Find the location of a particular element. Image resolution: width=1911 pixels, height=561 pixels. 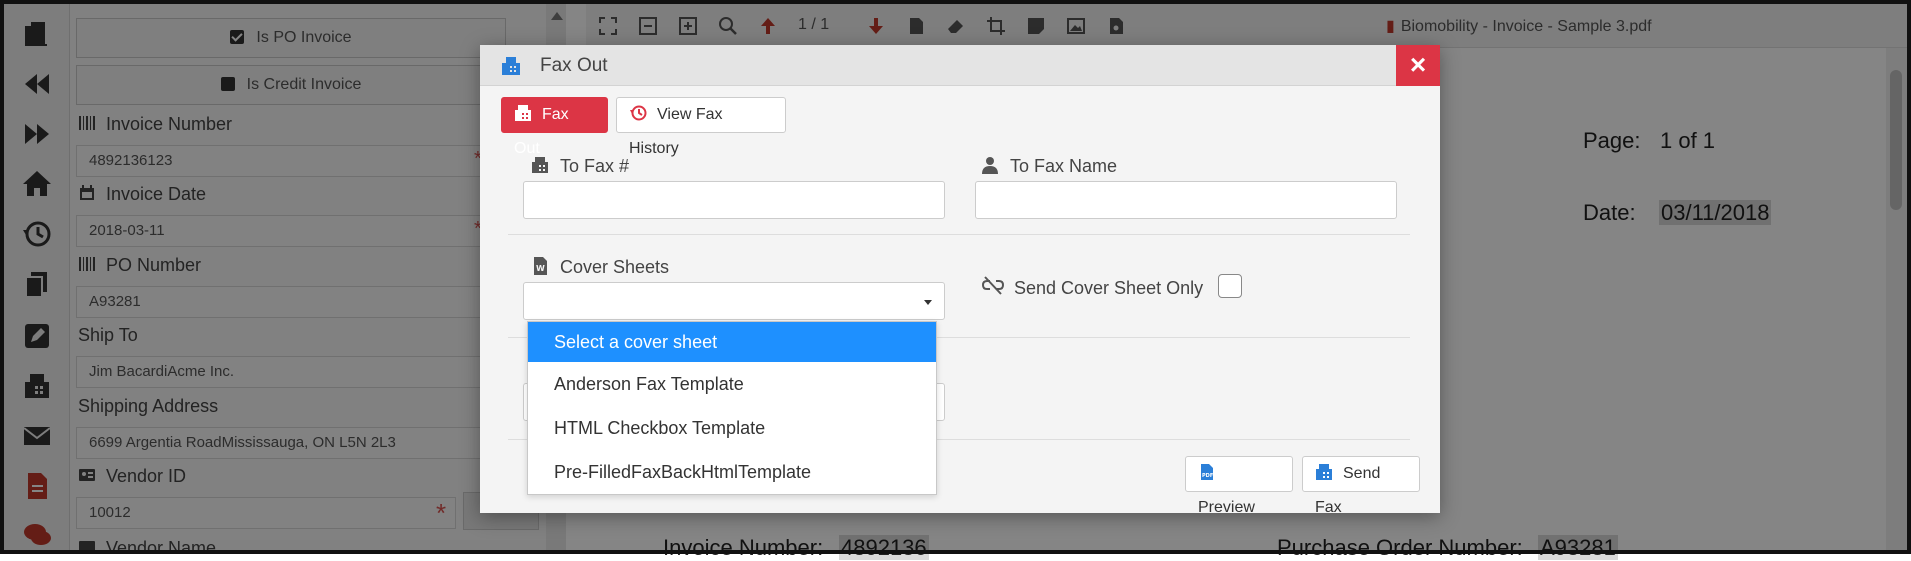

send-cover-only-checkbox is located at coordinates (1230, 286).